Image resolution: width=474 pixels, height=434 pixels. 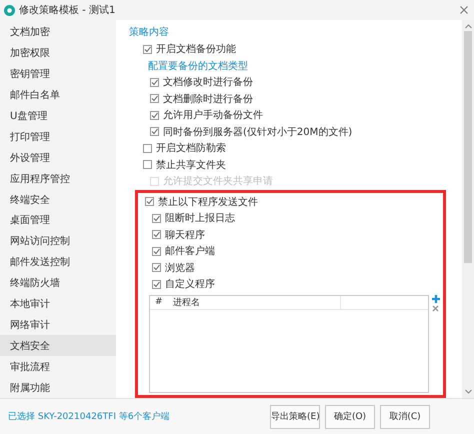 What do you see at coordinates (58, 157) in the screenshot?
I see `sidebar-item: 外设管理` at bounding box center [58, 157].